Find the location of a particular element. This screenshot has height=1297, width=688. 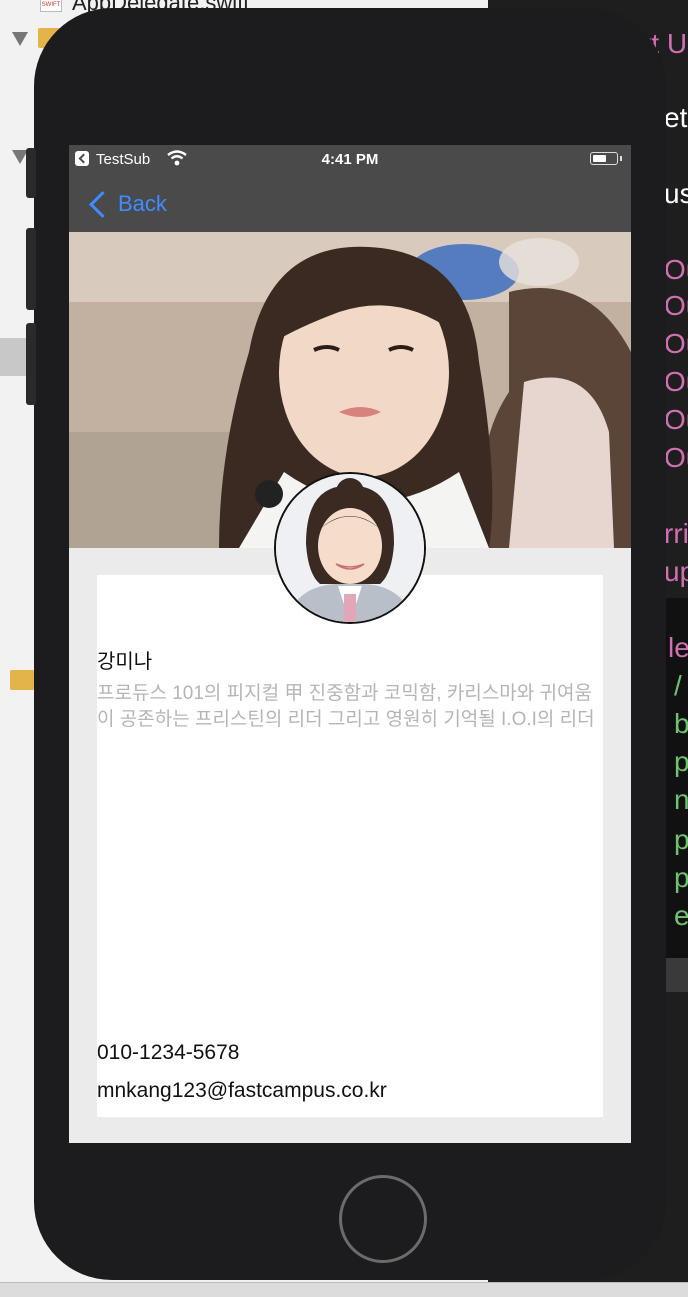

swift-file-icon: SWIFT is located at coordinates (51, 6).